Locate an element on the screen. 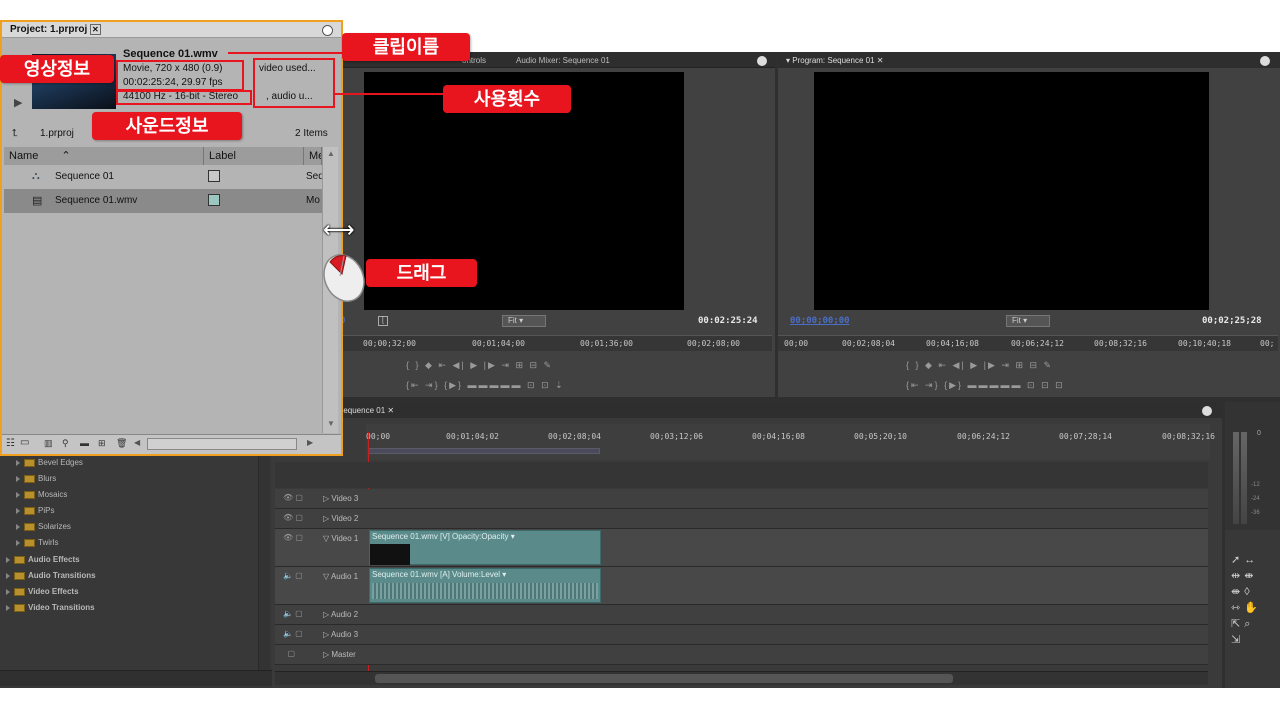 The width and height of the screenshot is (1280, 720). program-fit-dropdown: Fit ▾ is located at coordinates (1028, 321).